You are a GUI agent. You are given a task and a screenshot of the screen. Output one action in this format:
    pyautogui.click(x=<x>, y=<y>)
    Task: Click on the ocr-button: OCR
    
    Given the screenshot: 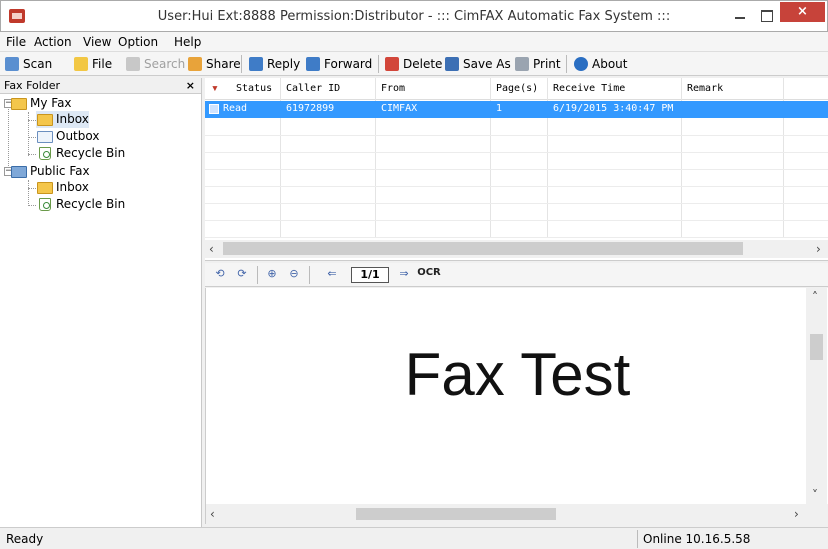 What is the action you would take?
    pyautogui.click(x=429, y=275)
    